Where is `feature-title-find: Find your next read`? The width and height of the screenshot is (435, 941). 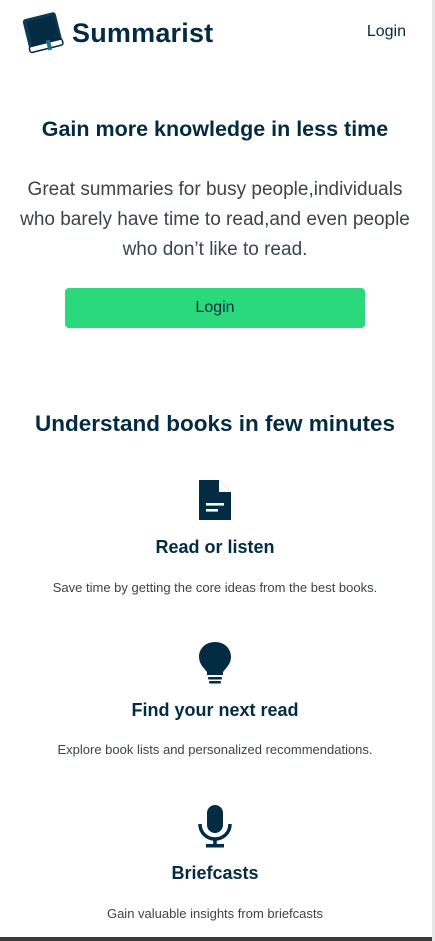 feature-title-find: Find your next read is located at coordinates (215, 710).